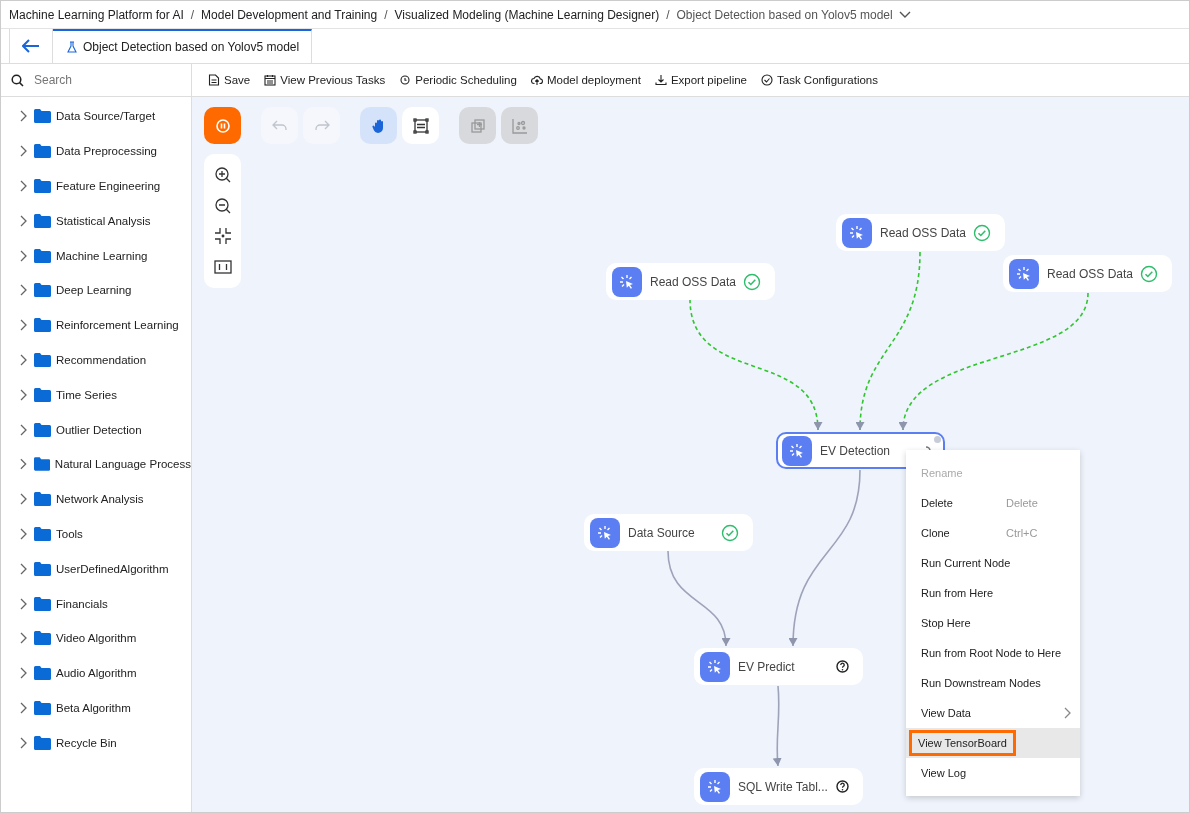  I want to click on category-item: Data Preprocessing, so click(96, 151).